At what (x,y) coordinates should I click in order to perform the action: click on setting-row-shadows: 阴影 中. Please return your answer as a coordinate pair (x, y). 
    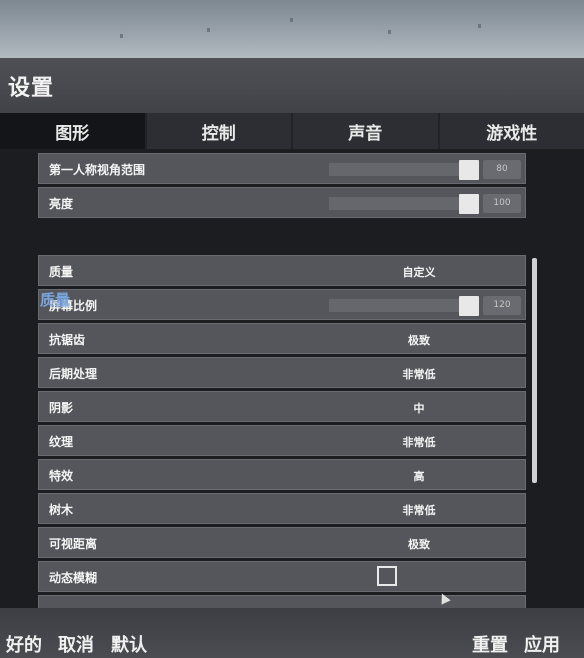
    Looking at the image, I should click on (282, 406).